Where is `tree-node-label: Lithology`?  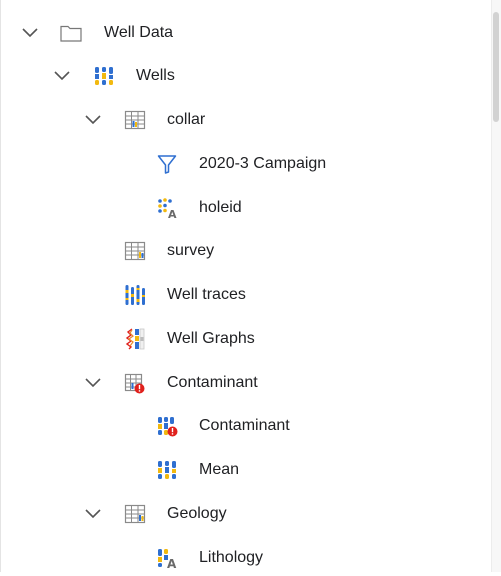 tree-node-label: Lithology is located at coordinates (231, 557).